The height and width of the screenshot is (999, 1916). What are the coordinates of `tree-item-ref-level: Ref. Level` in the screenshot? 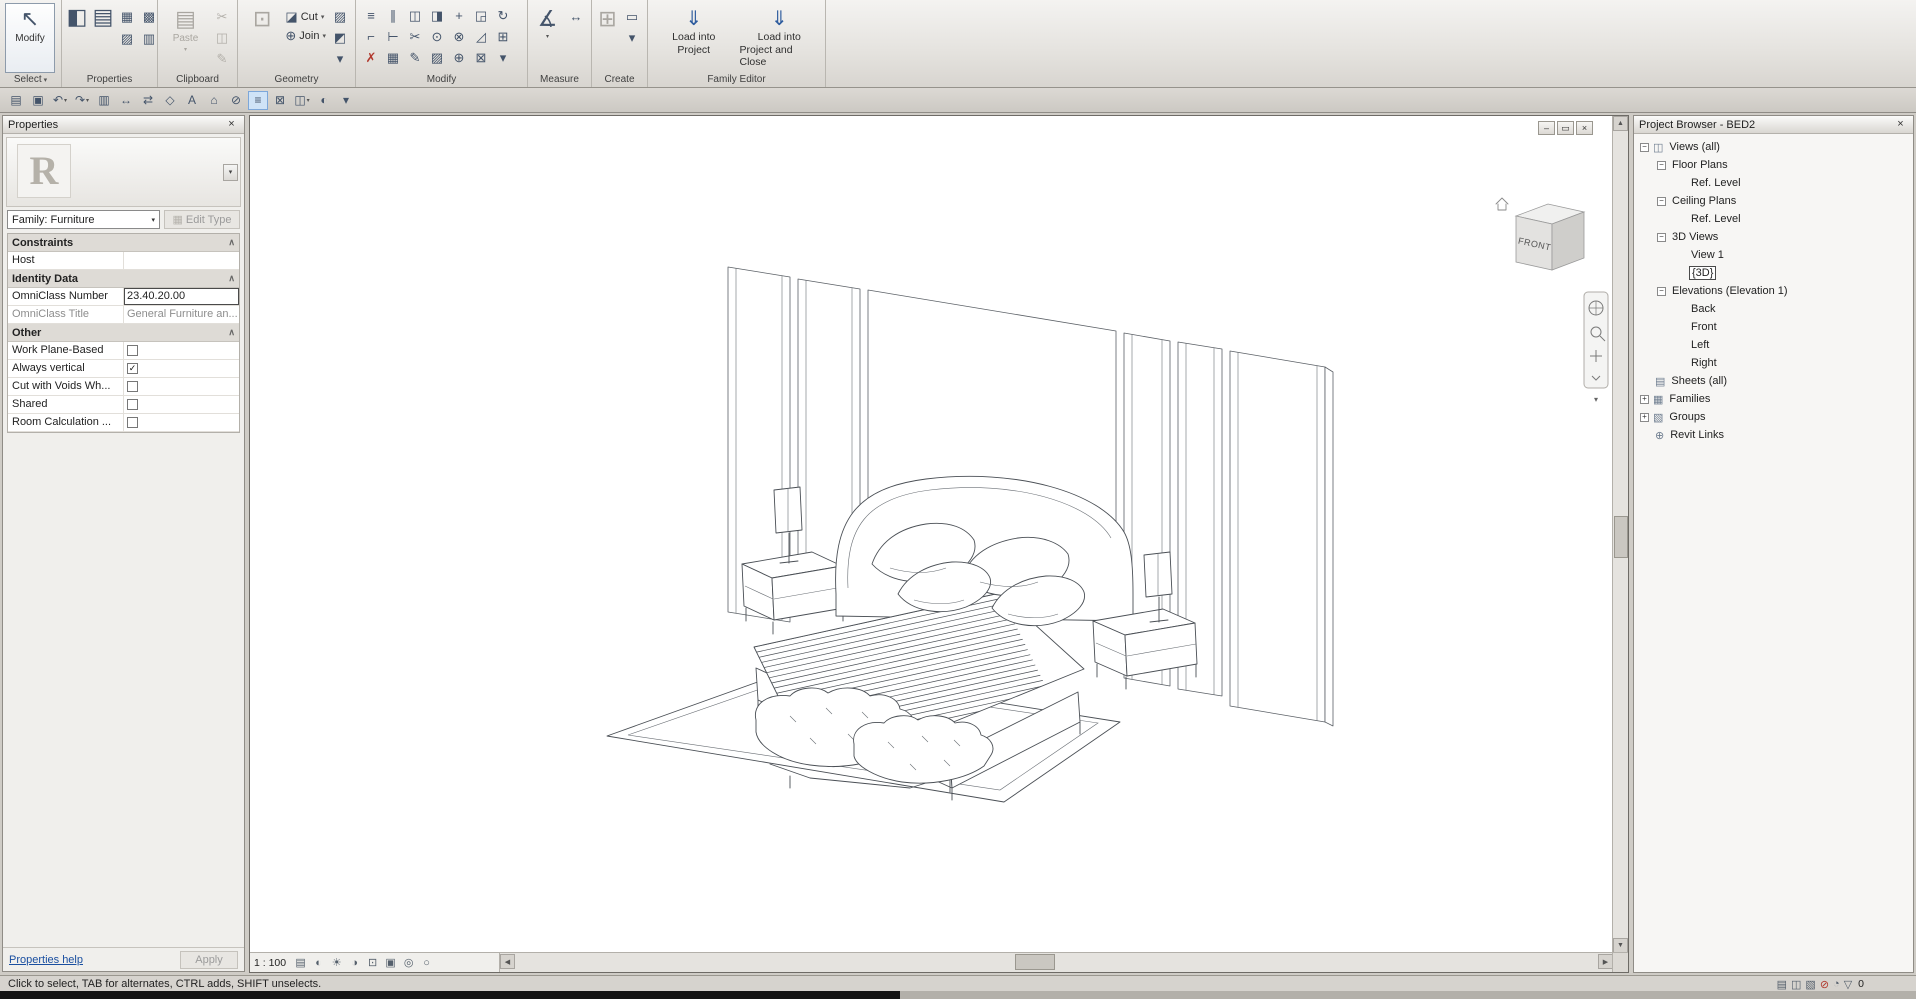 It's located at (1773, 219).